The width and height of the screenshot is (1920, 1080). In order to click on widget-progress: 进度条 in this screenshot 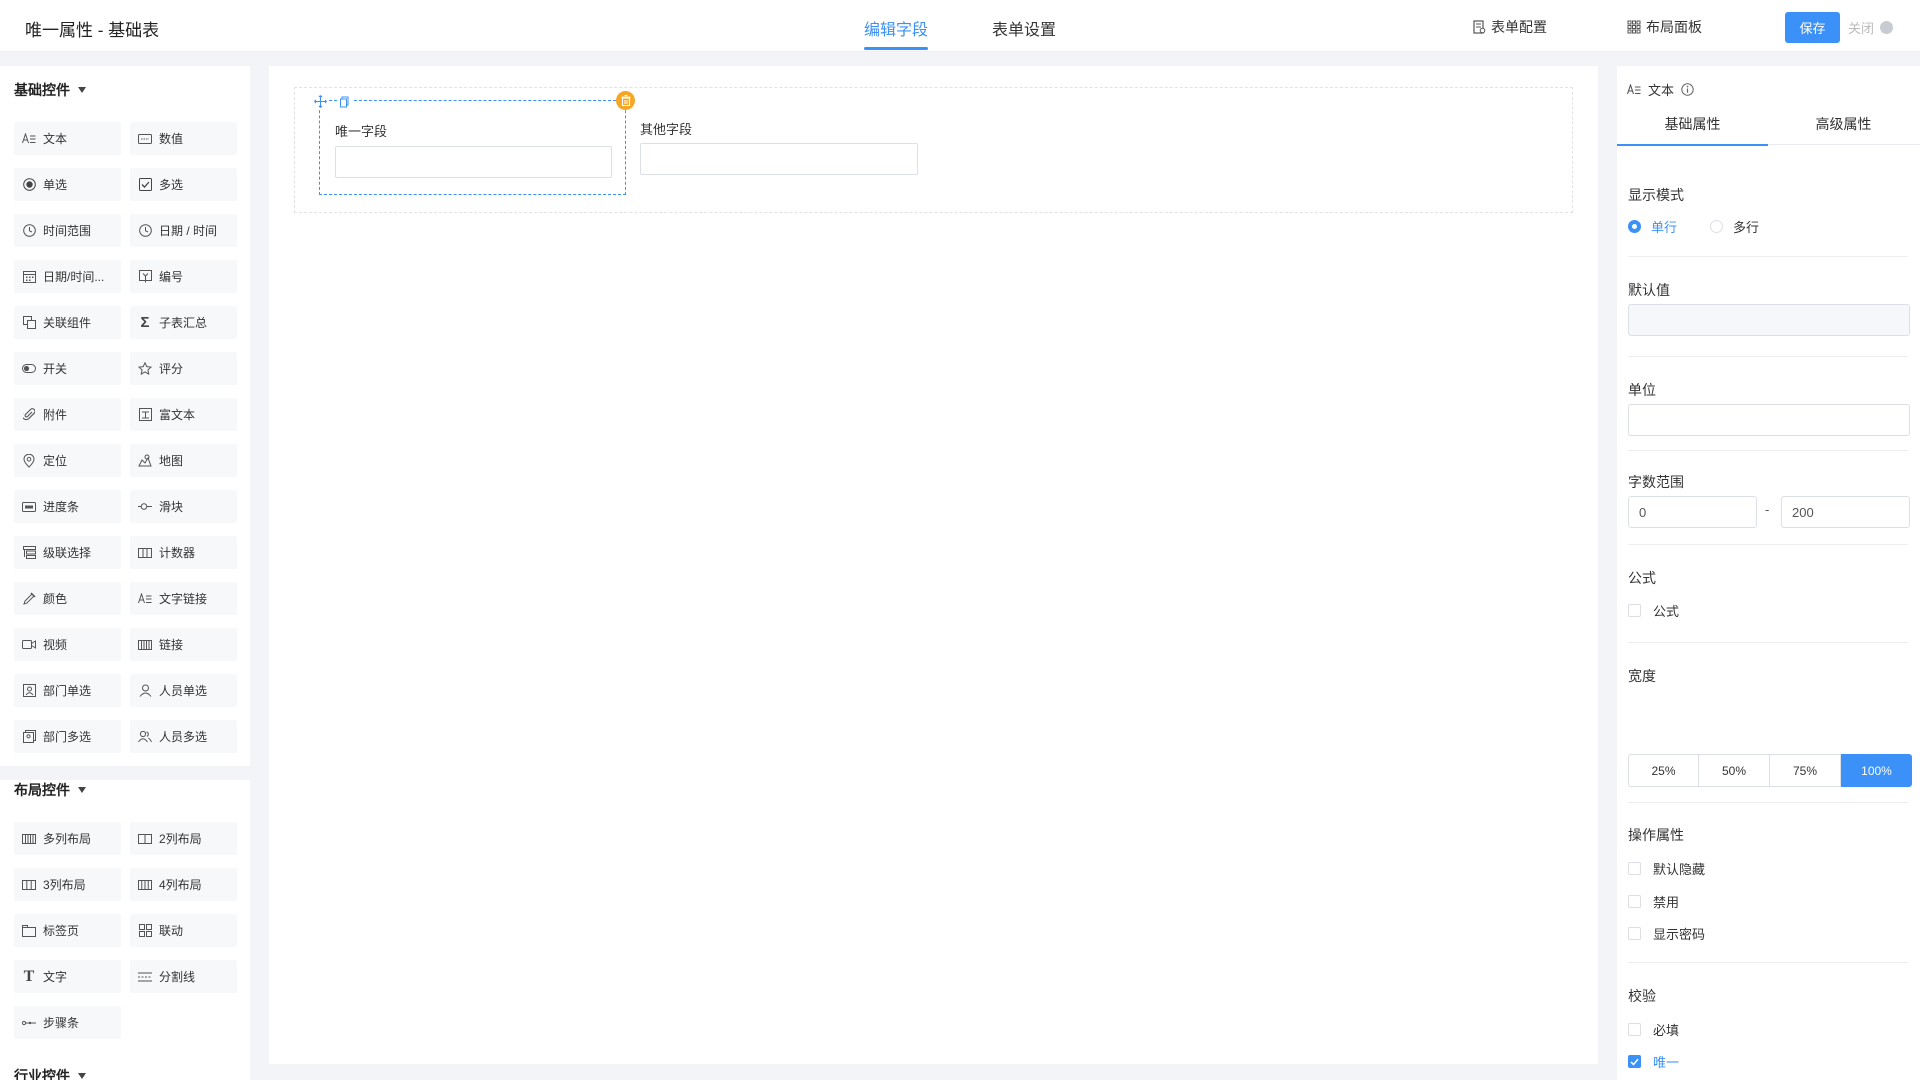, I will do `click(67, 506)`.